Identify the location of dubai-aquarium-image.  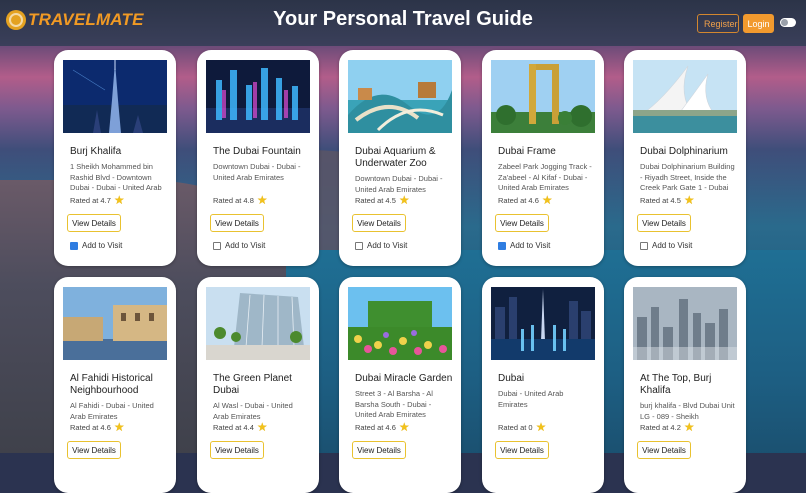
(400, 96).